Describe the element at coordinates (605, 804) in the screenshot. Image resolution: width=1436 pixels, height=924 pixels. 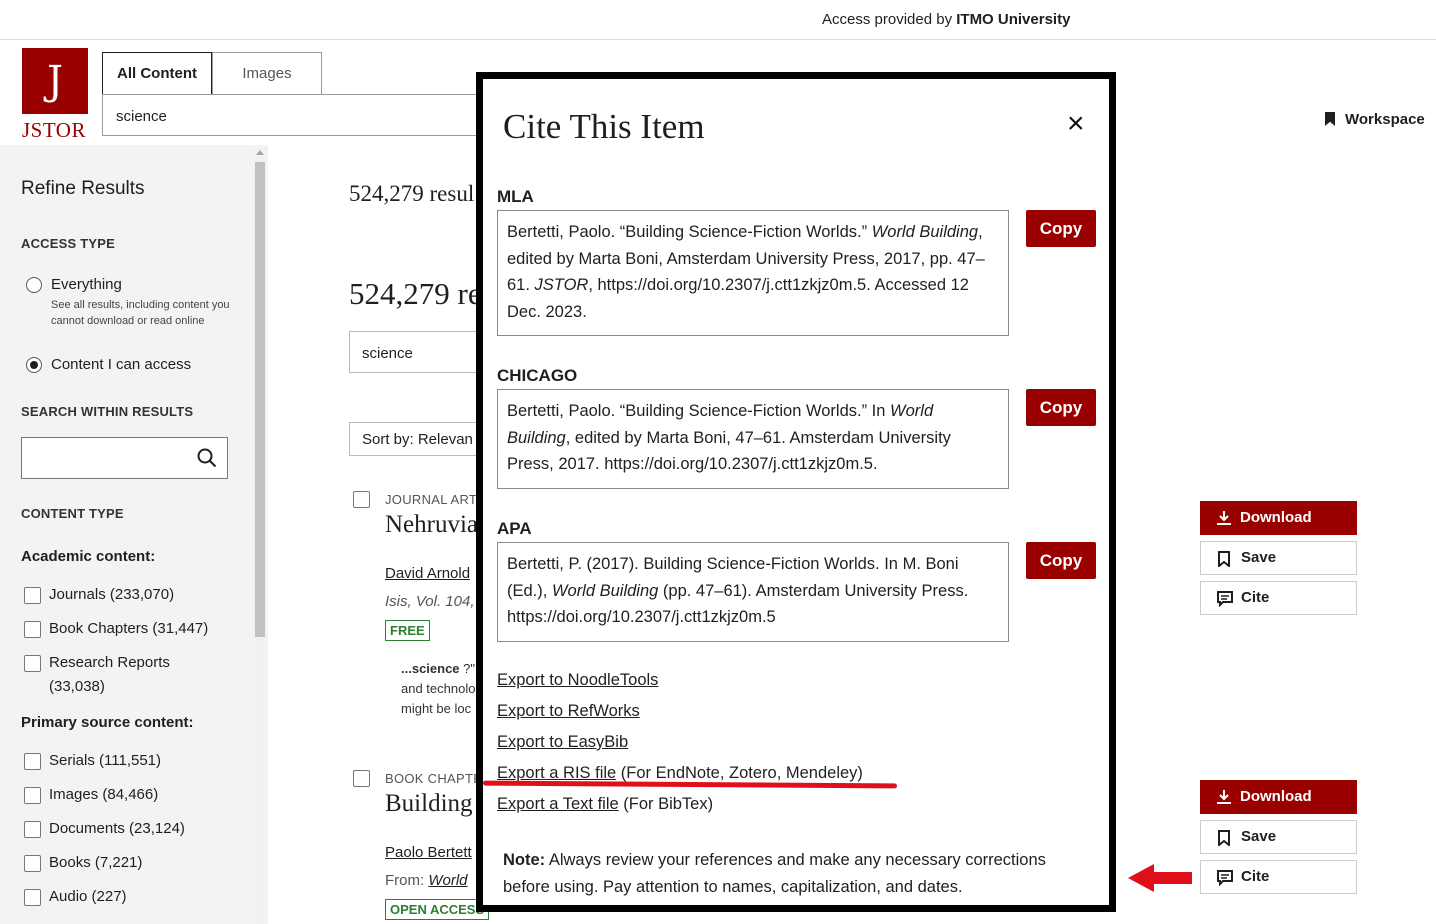
I see `export-text-file: Export a Text file (For BibTex)` at that location.